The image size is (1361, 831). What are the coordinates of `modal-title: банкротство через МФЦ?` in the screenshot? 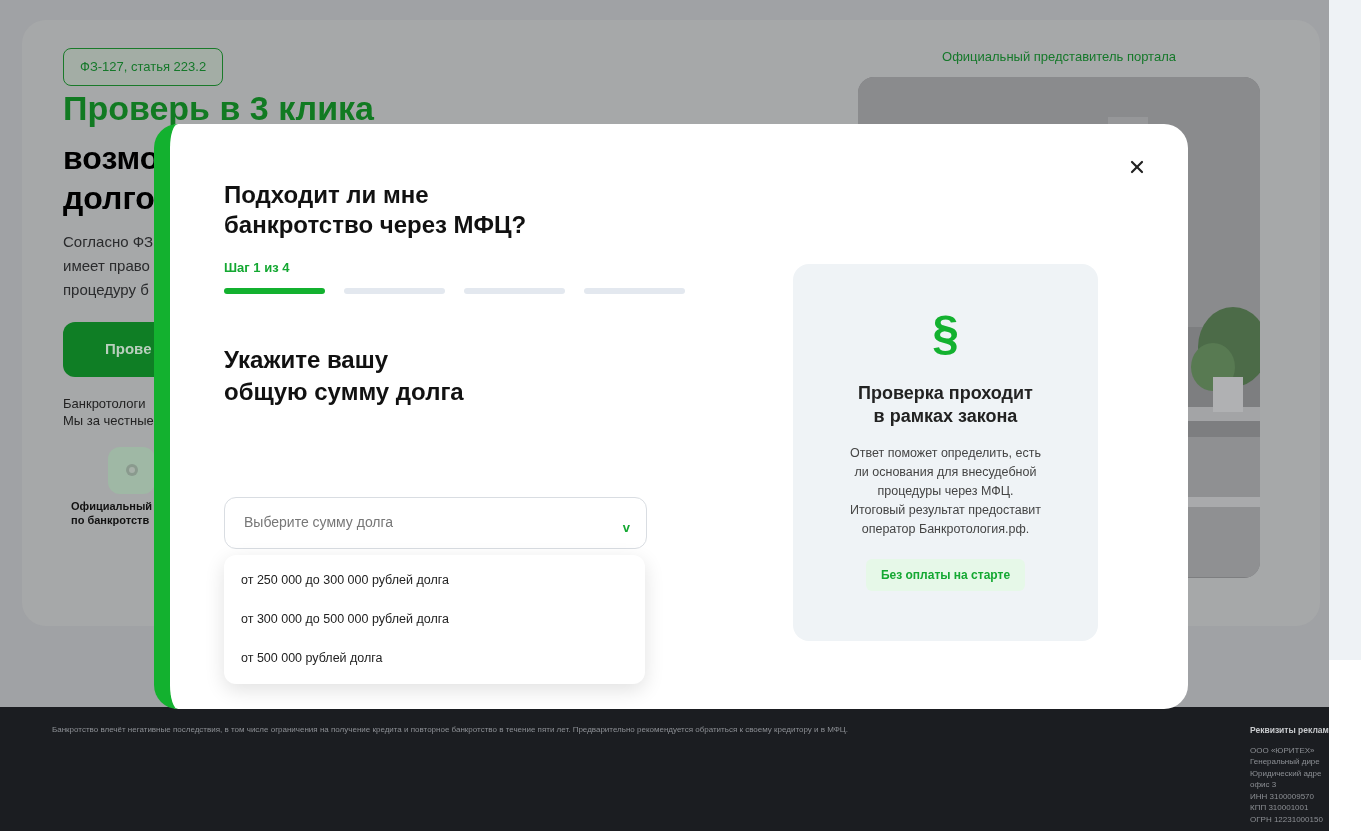 It's located at (375, 225).